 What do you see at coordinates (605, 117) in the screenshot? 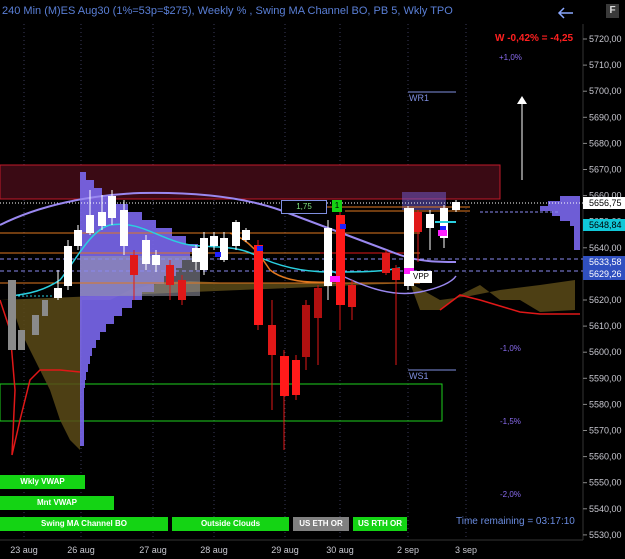
I see `price-tick-label: 5690,00` at bounding box center [605, 117].